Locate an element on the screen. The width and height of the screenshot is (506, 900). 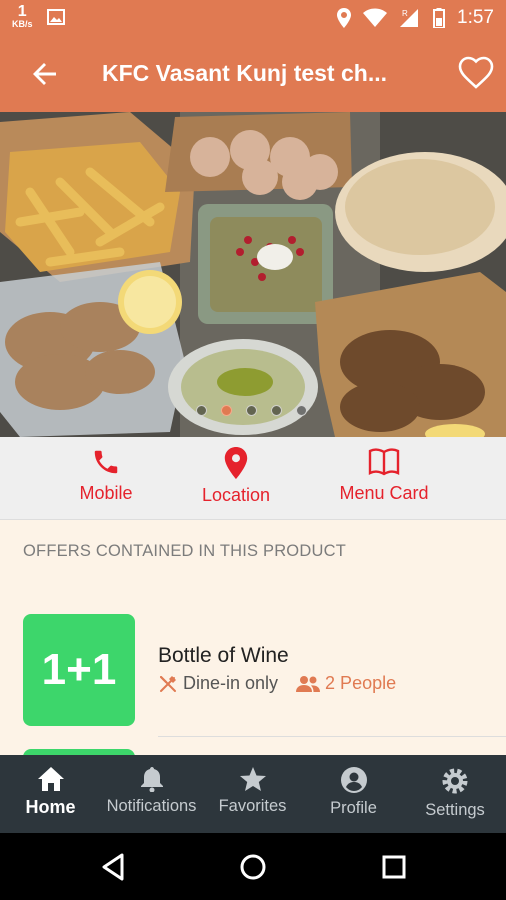
system-navigation-bar is located at coordinates (253, 866).